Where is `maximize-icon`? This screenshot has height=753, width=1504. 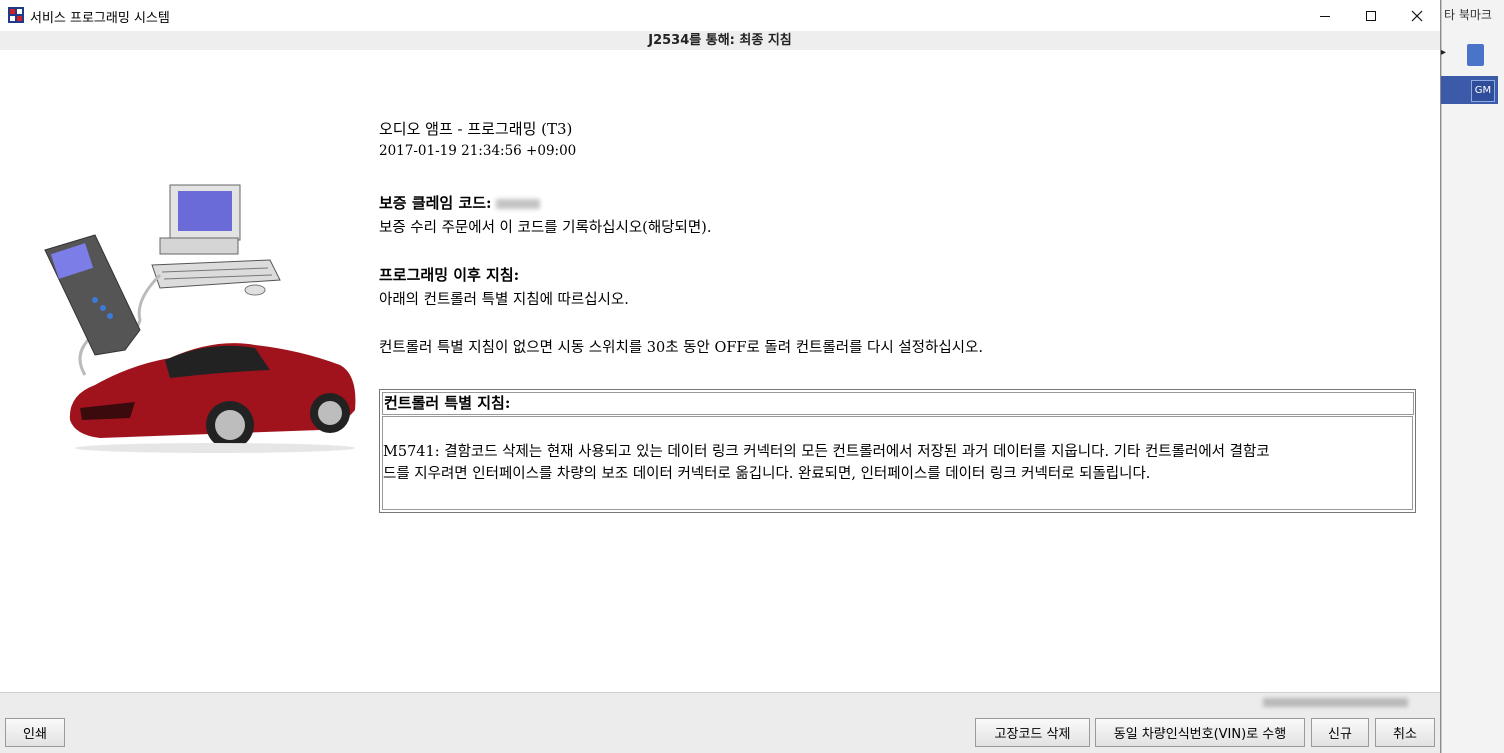 maximize-icon is located at coordinates (1371, 15).